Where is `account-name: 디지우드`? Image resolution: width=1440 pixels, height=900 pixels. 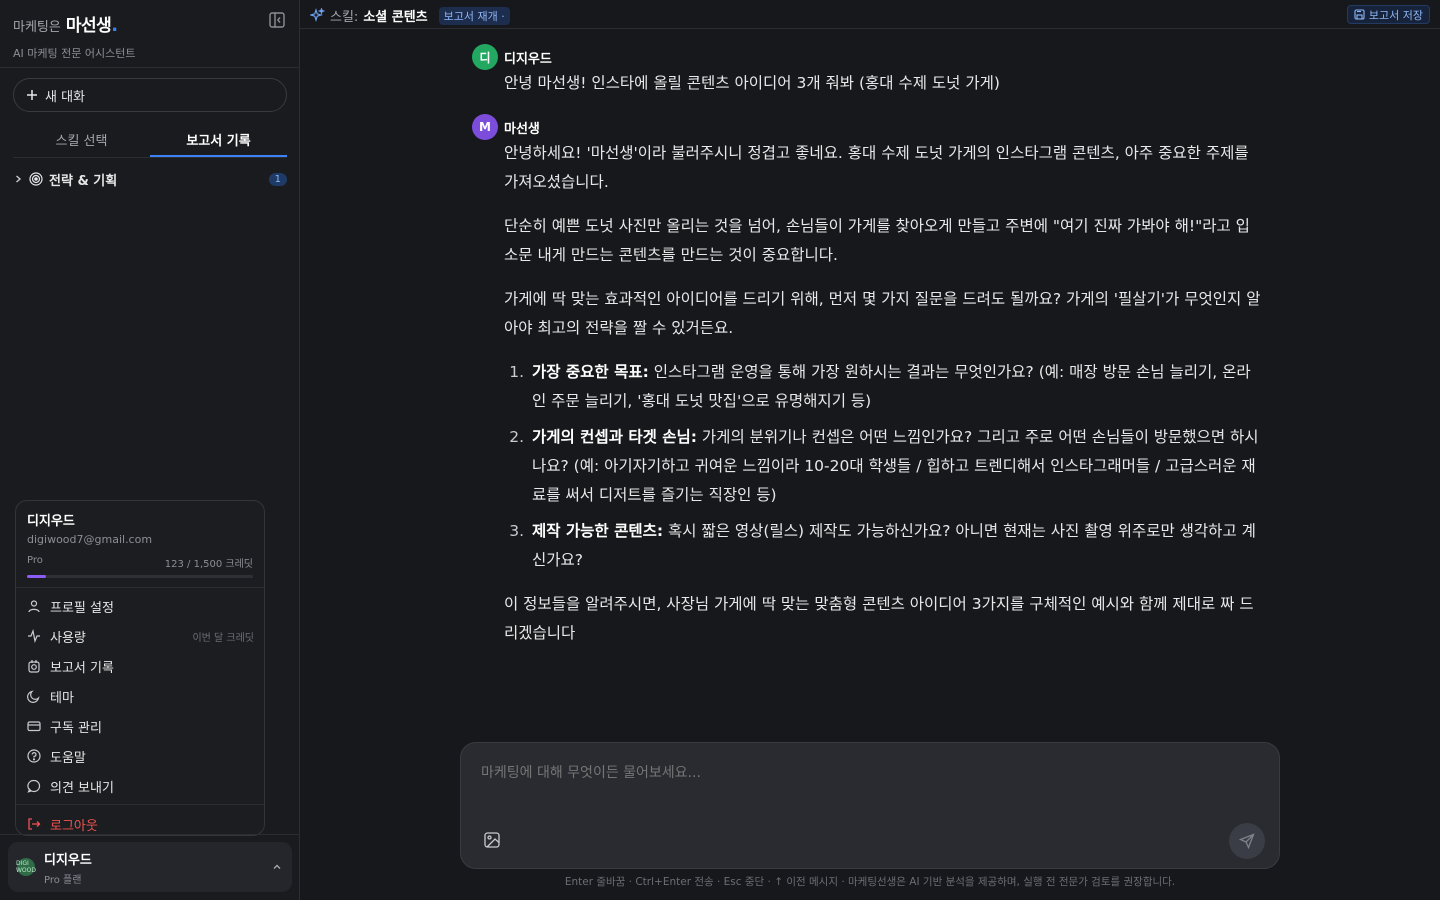 account-name: 디지우드 is located at coordinates (68, 860).